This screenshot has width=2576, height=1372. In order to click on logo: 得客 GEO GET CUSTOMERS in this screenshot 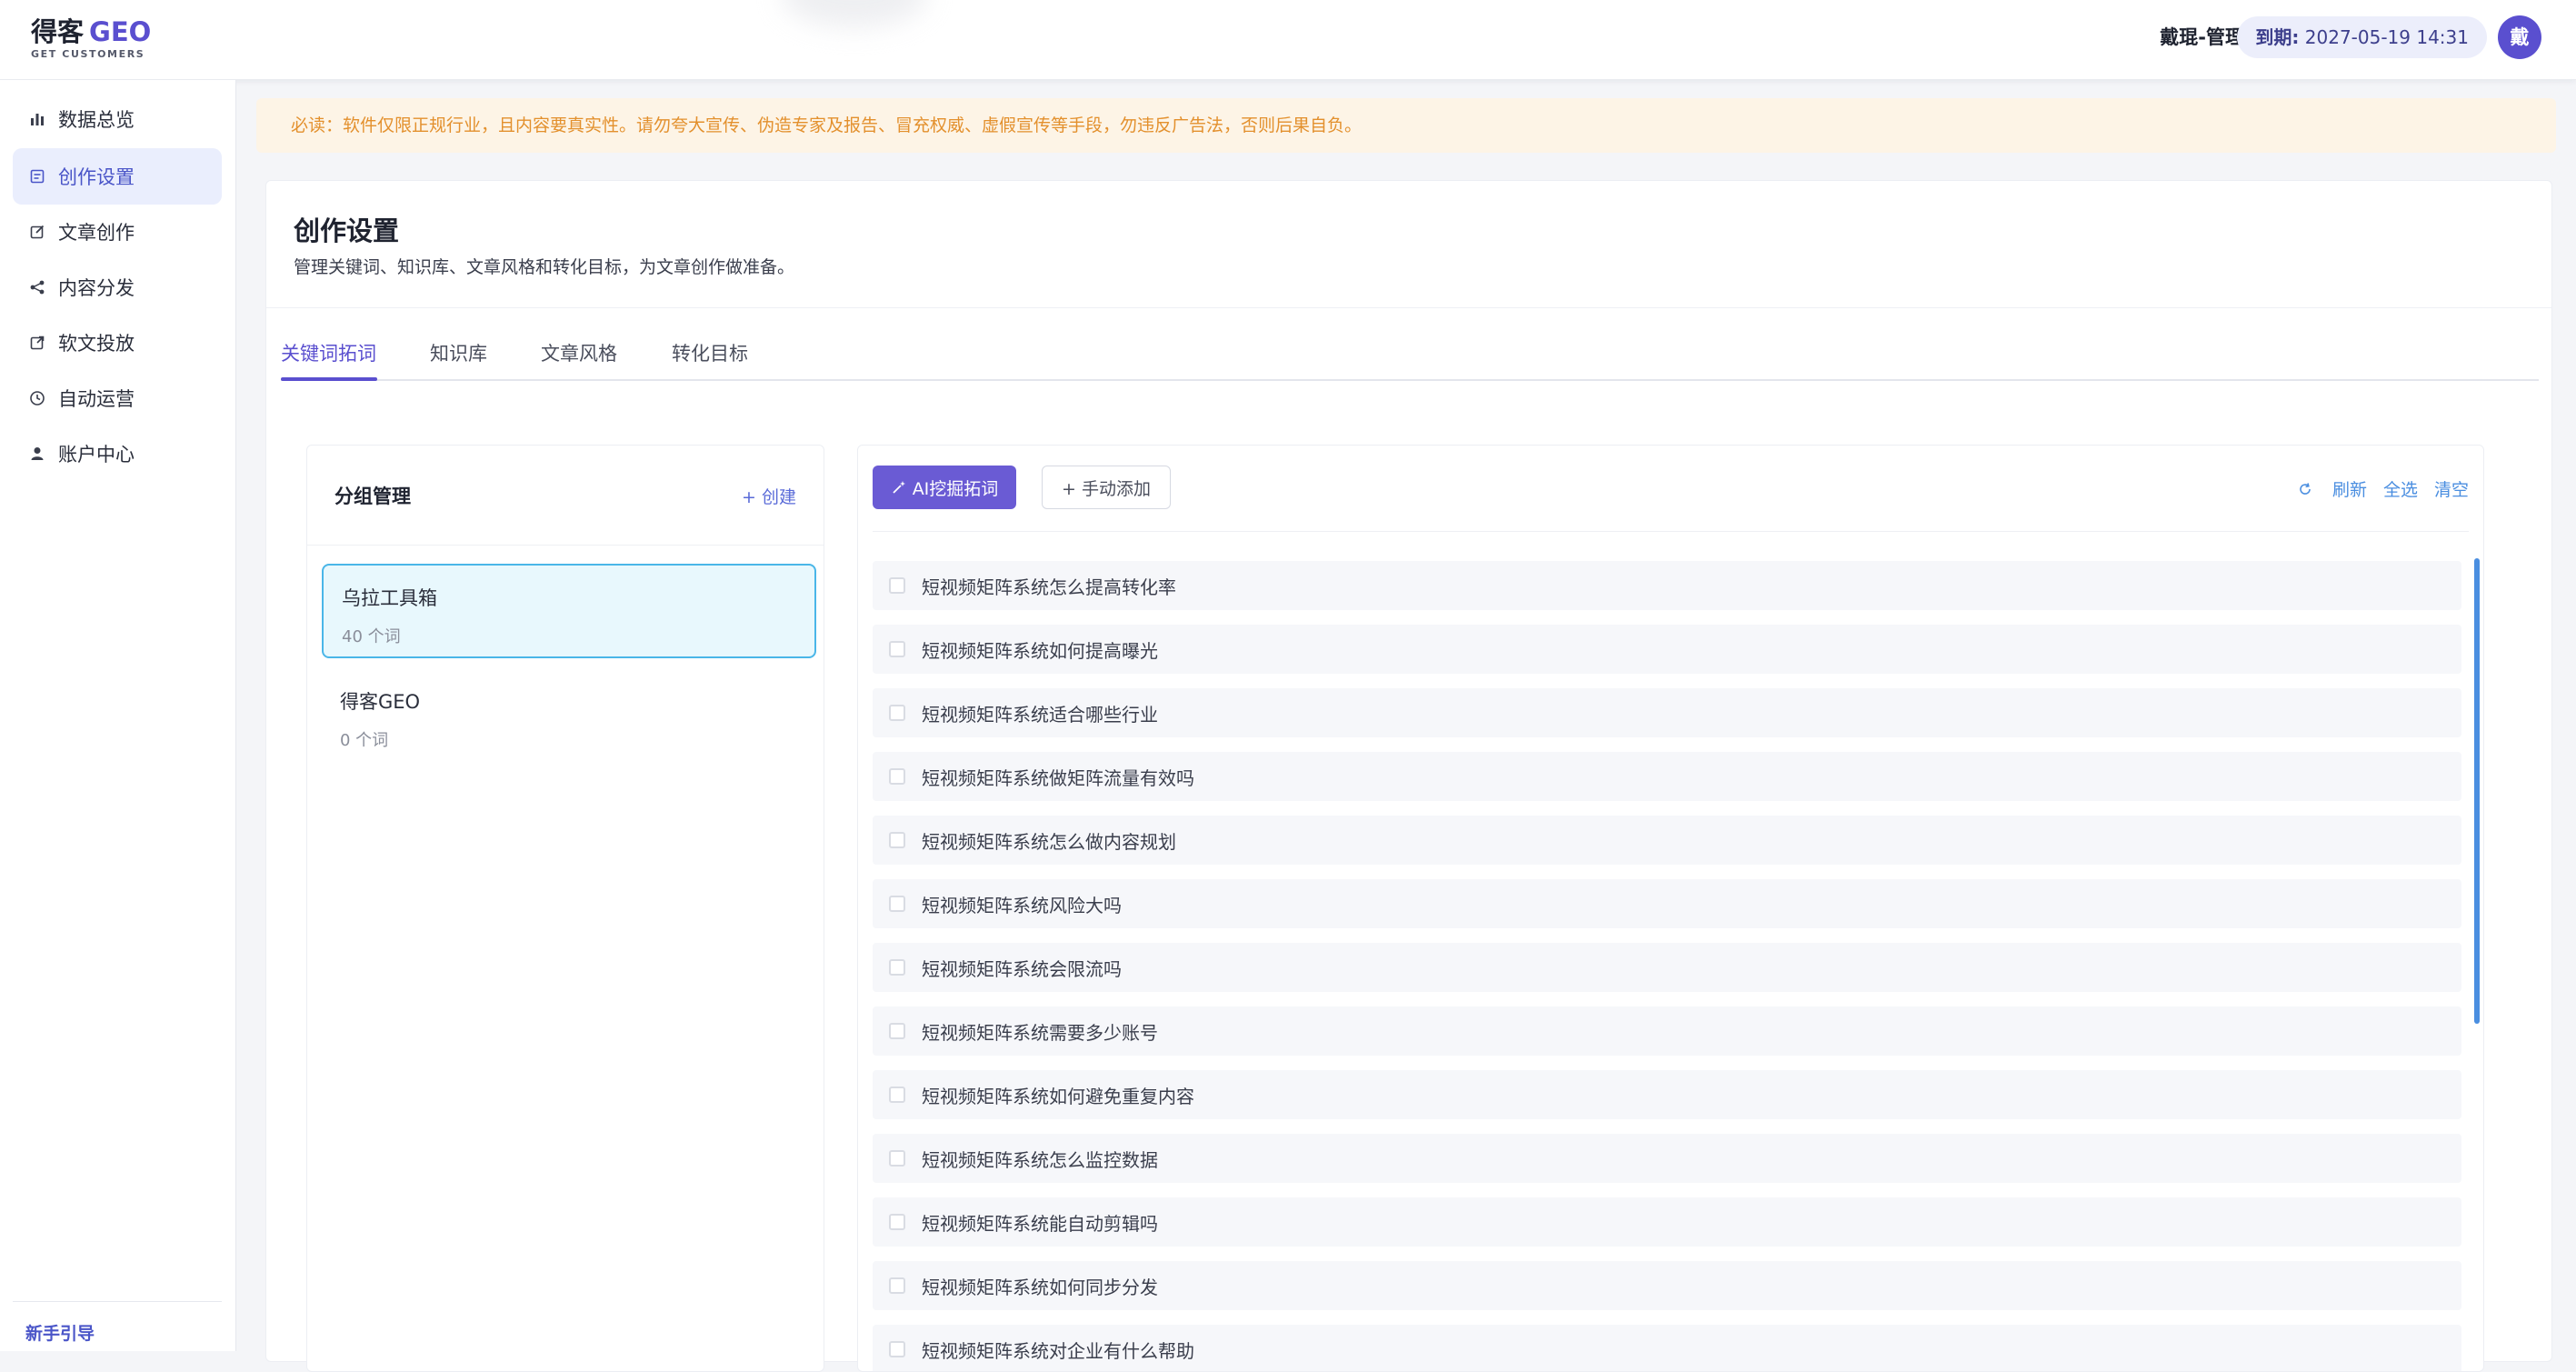, I will do `click(91, 38)`.